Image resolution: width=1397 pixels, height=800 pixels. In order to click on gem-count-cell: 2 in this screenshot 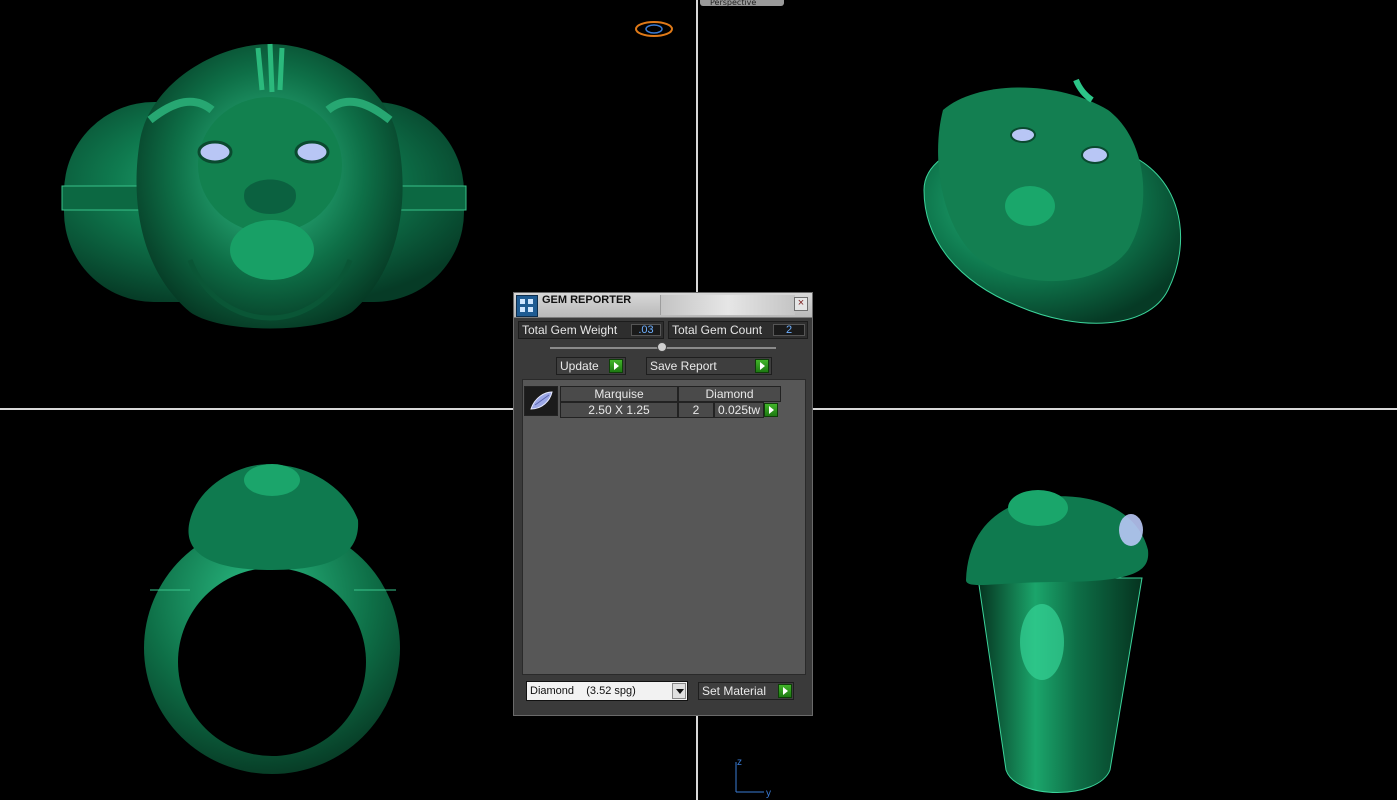, I will do `click(696, 410)`.